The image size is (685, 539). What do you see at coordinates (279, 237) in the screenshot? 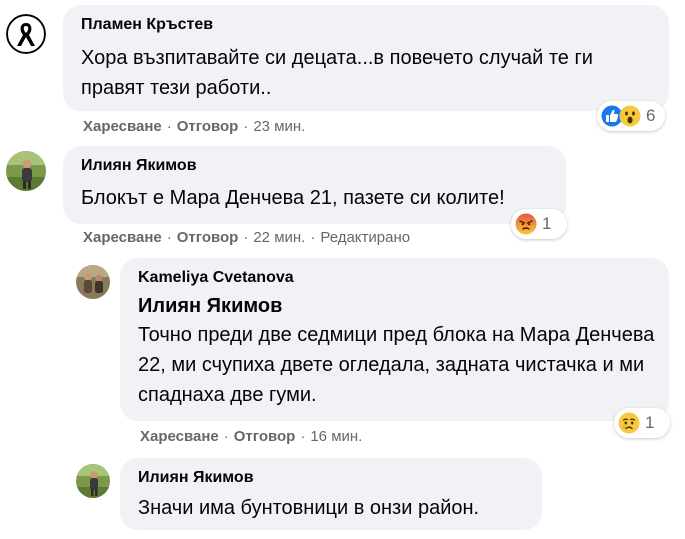
I see `comment-timestamp: 22 мин.` at bounding box center [279, 237].